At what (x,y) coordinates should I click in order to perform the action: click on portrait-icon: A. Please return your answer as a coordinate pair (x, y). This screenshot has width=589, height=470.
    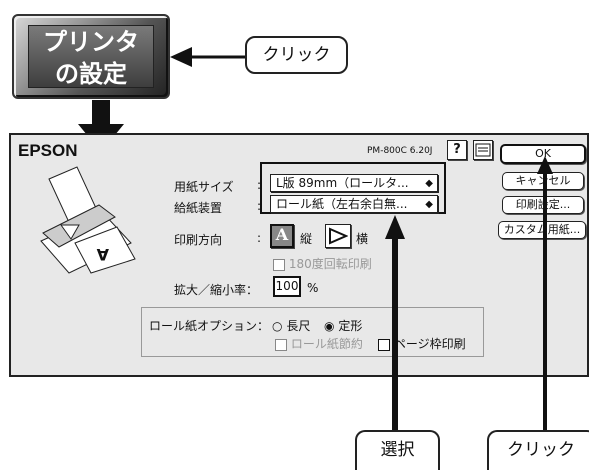
    Looking at the image, I should click on (282, 234).